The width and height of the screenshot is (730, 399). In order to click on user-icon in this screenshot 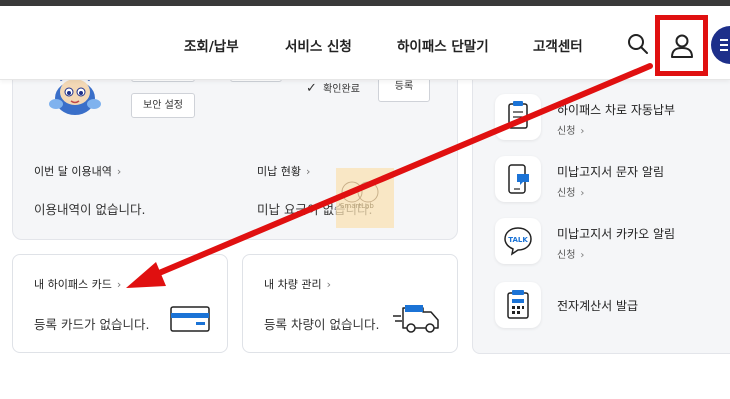, I will do `click(682, 46)`.